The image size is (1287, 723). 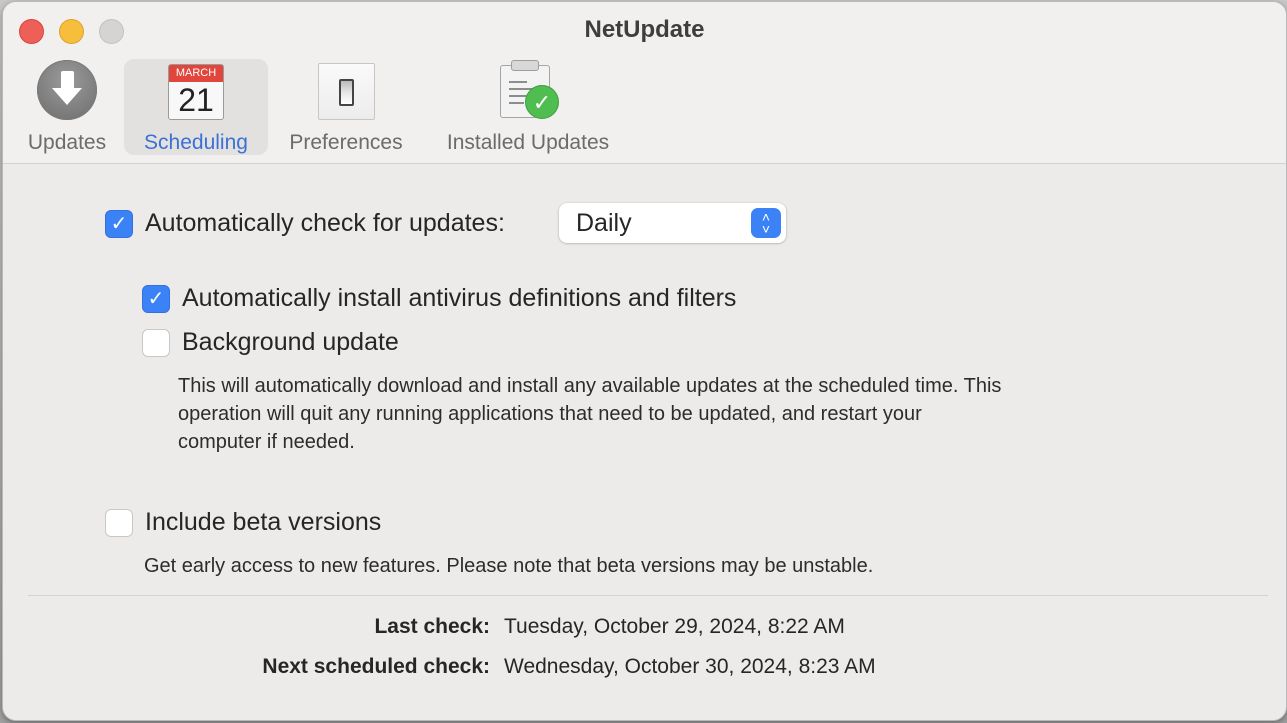 I want to click on calendar-day: 21, so click(x=196, y=100).